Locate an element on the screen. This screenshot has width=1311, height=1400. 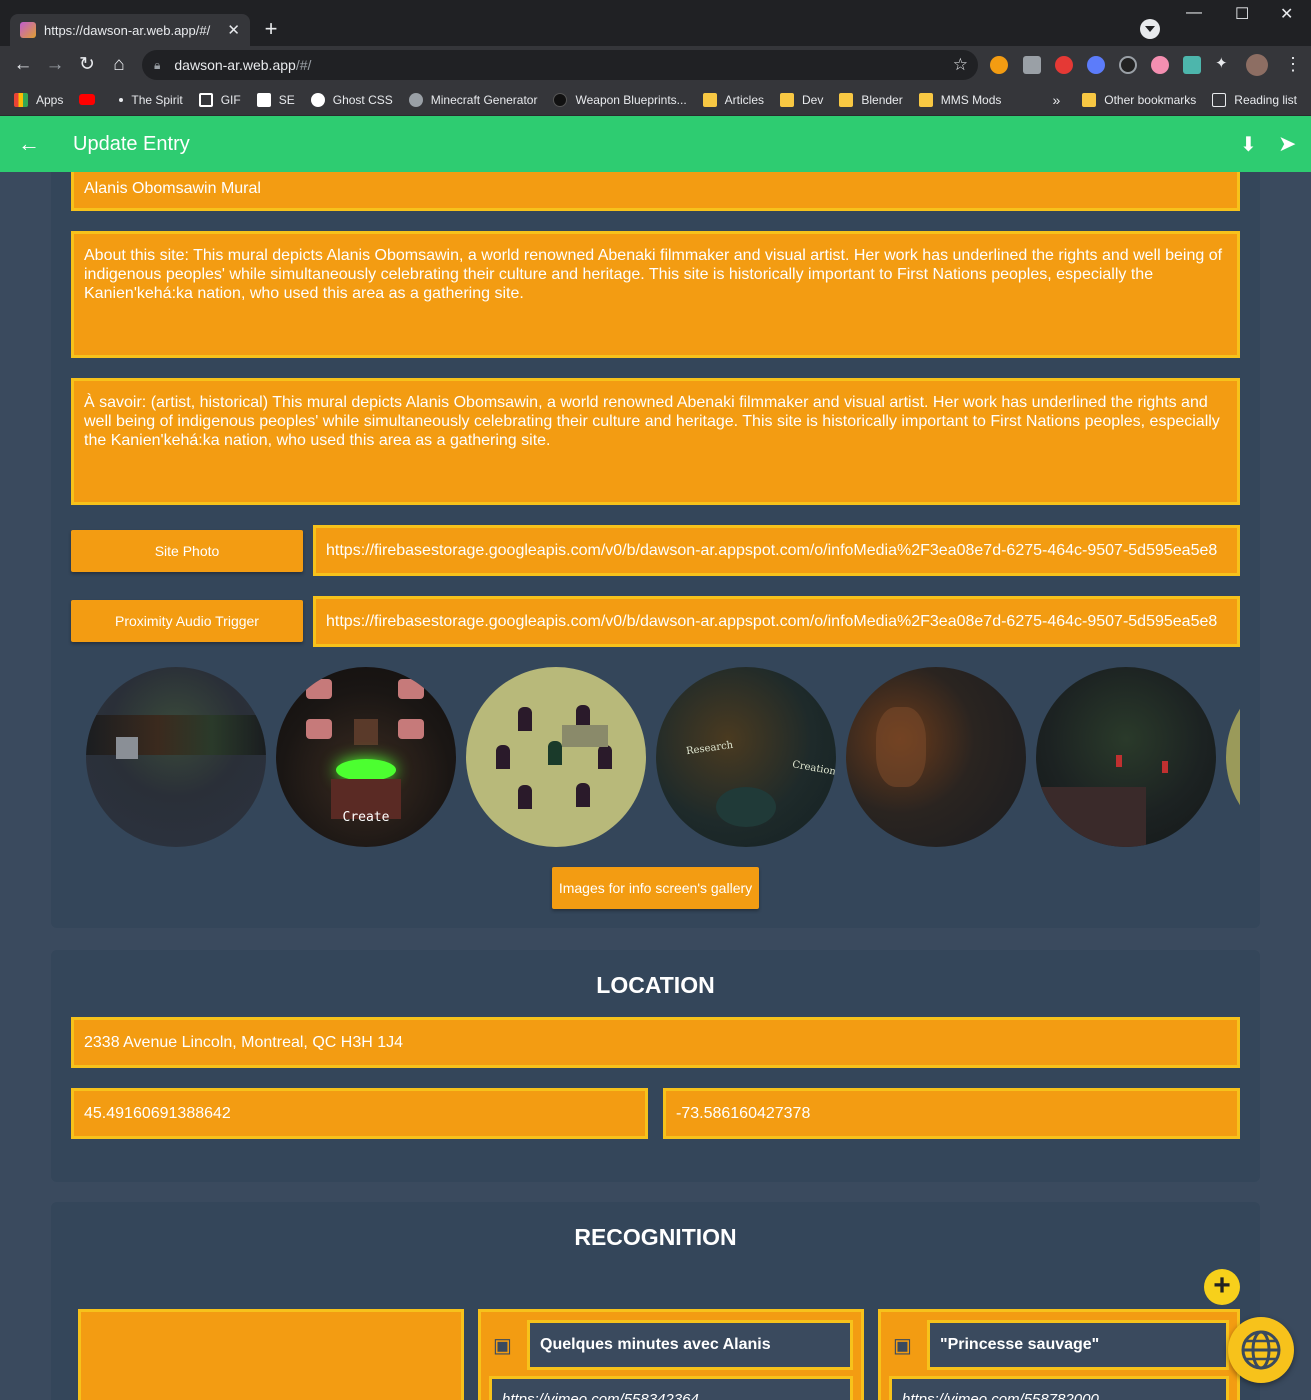
youtube-icon is located at coordinates (87, 99).